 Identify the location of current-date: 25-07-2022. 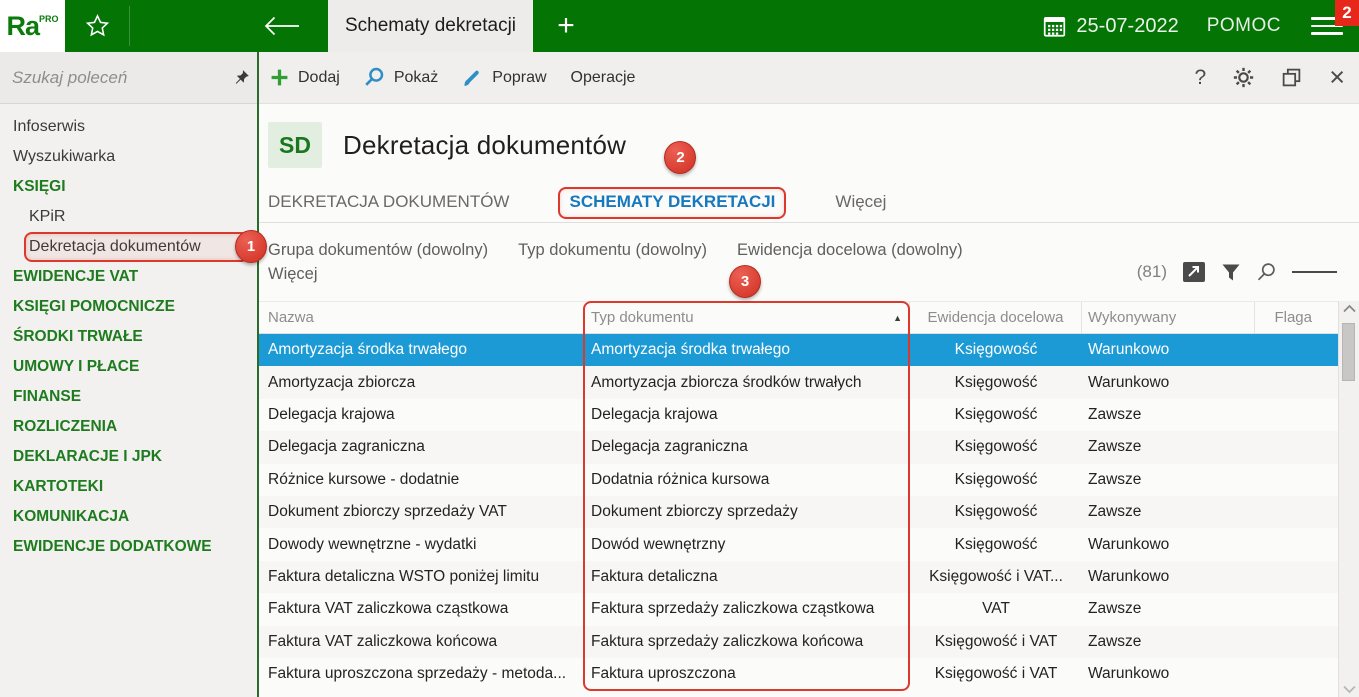
(1127, 25).